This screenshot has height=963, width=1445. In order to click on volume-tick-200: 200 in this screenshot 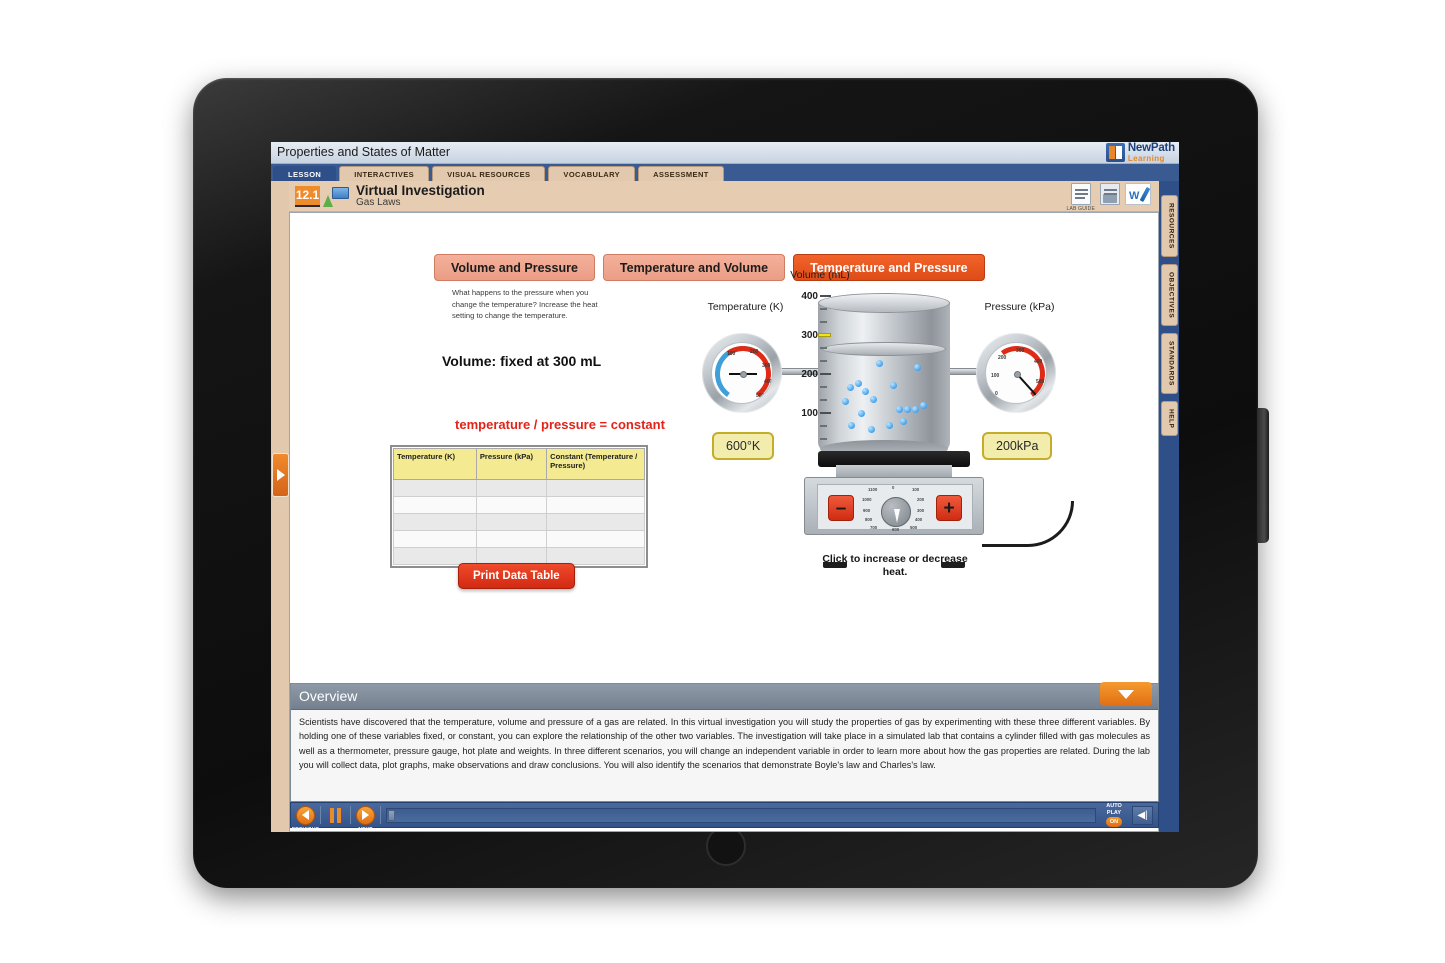, I will do `click(809, 374)`.